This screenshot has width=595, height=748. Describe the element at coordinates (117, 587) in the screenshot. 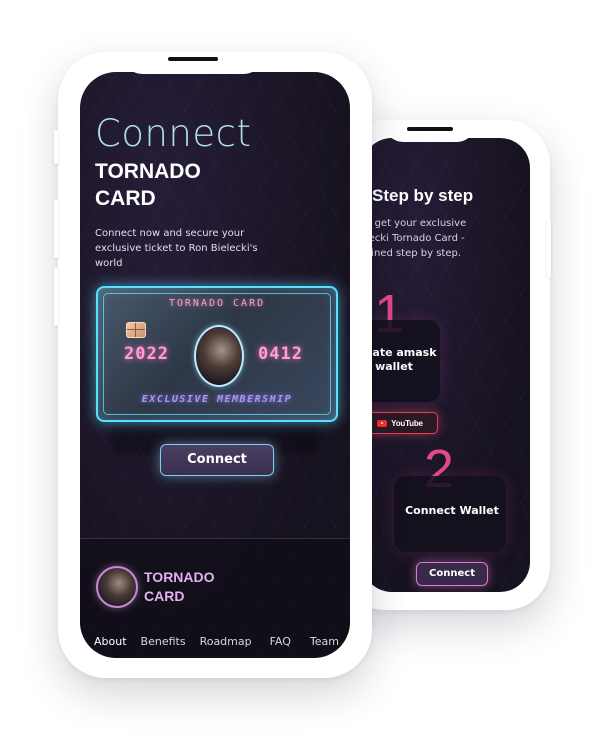

I see `avatar` at that location.